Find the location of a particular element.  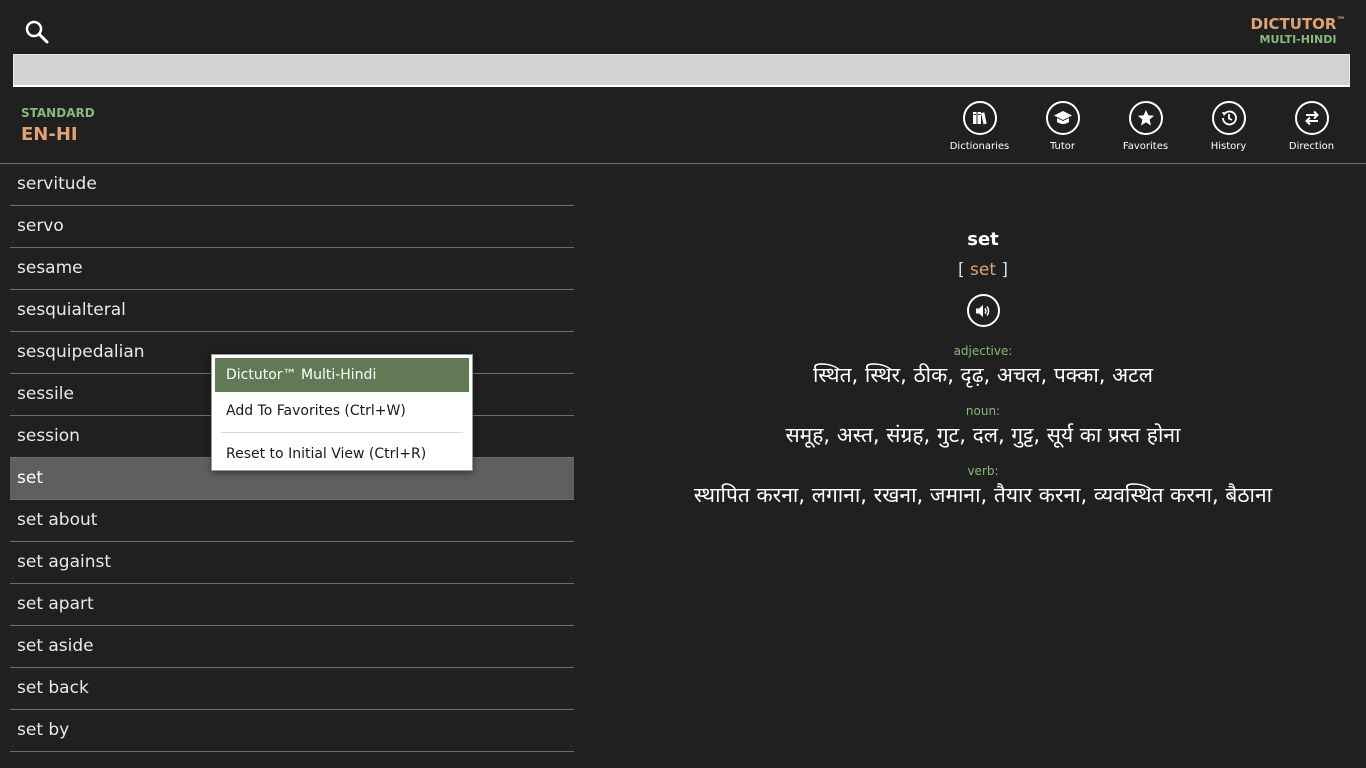

part-of-speech: verb: is located at coordinates (983, 471).